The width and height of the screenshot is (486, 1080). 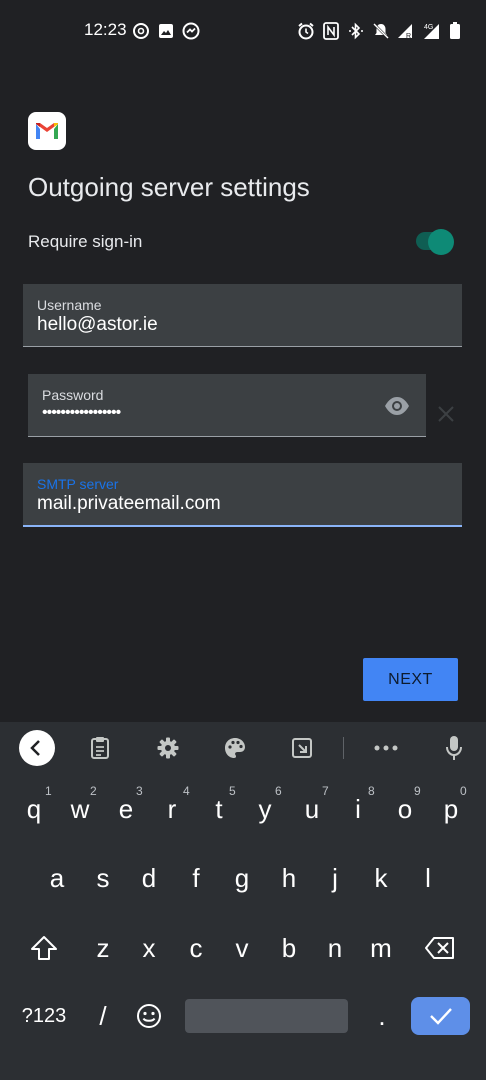 I want to click on svg-text: 4G, so click(x=428, y=27).